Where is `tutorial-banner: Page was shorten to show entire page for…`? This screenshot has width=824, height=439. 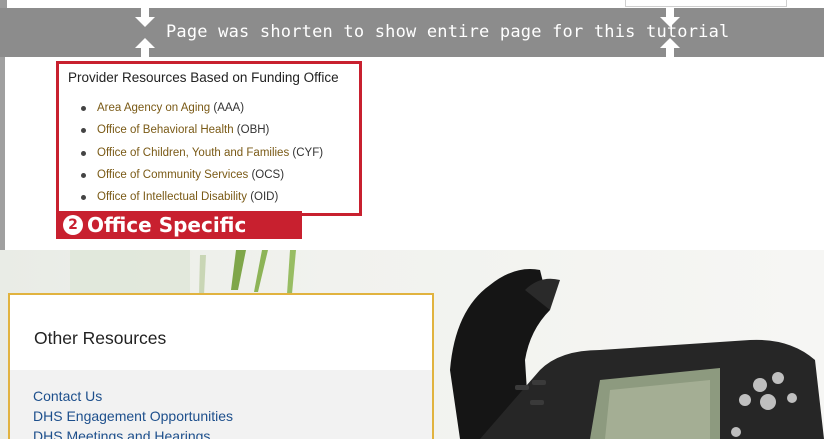 tutorial-banner: Page was shorten to show entire page for… is located at coordinates (412, 32).